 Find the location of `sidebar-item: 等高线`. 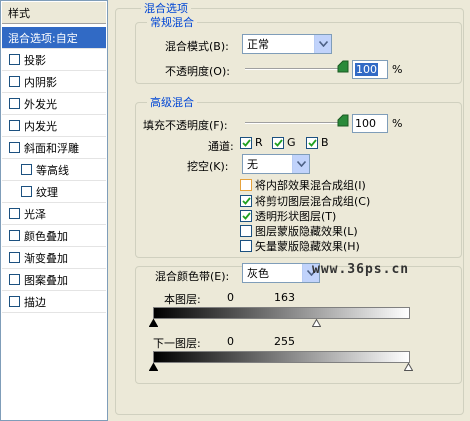

sidebar-item: 等高线 is located at coordinates (54, 170).